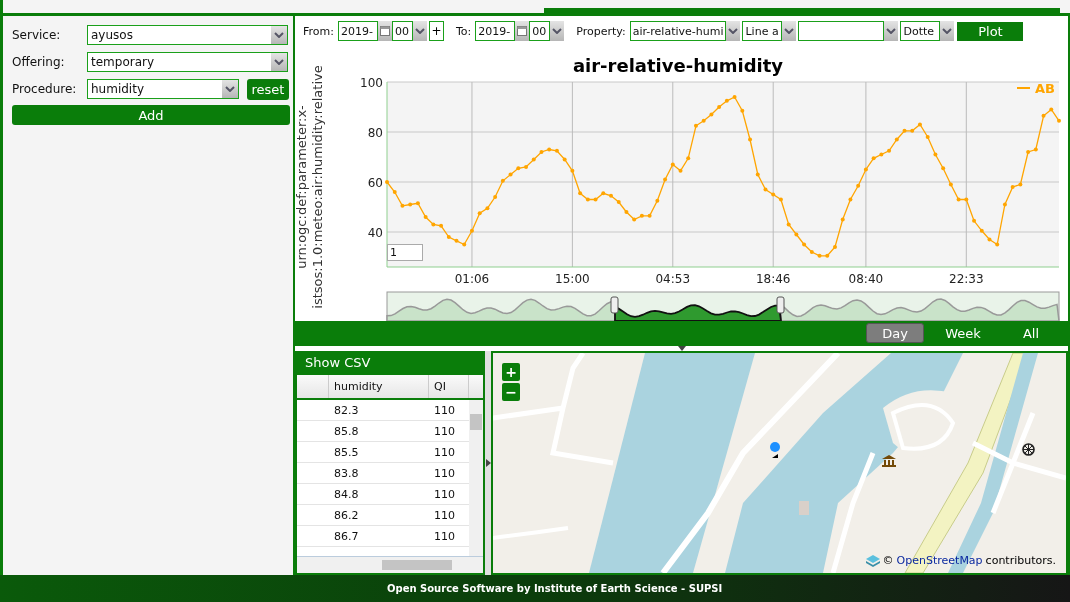 Image resolution: width=1070 pixels, height=602 pixels. What do you see at coordinates (762, 31) in the screenshot?
I see `chart-type-select: Line a` at bounding box center [762, 31].